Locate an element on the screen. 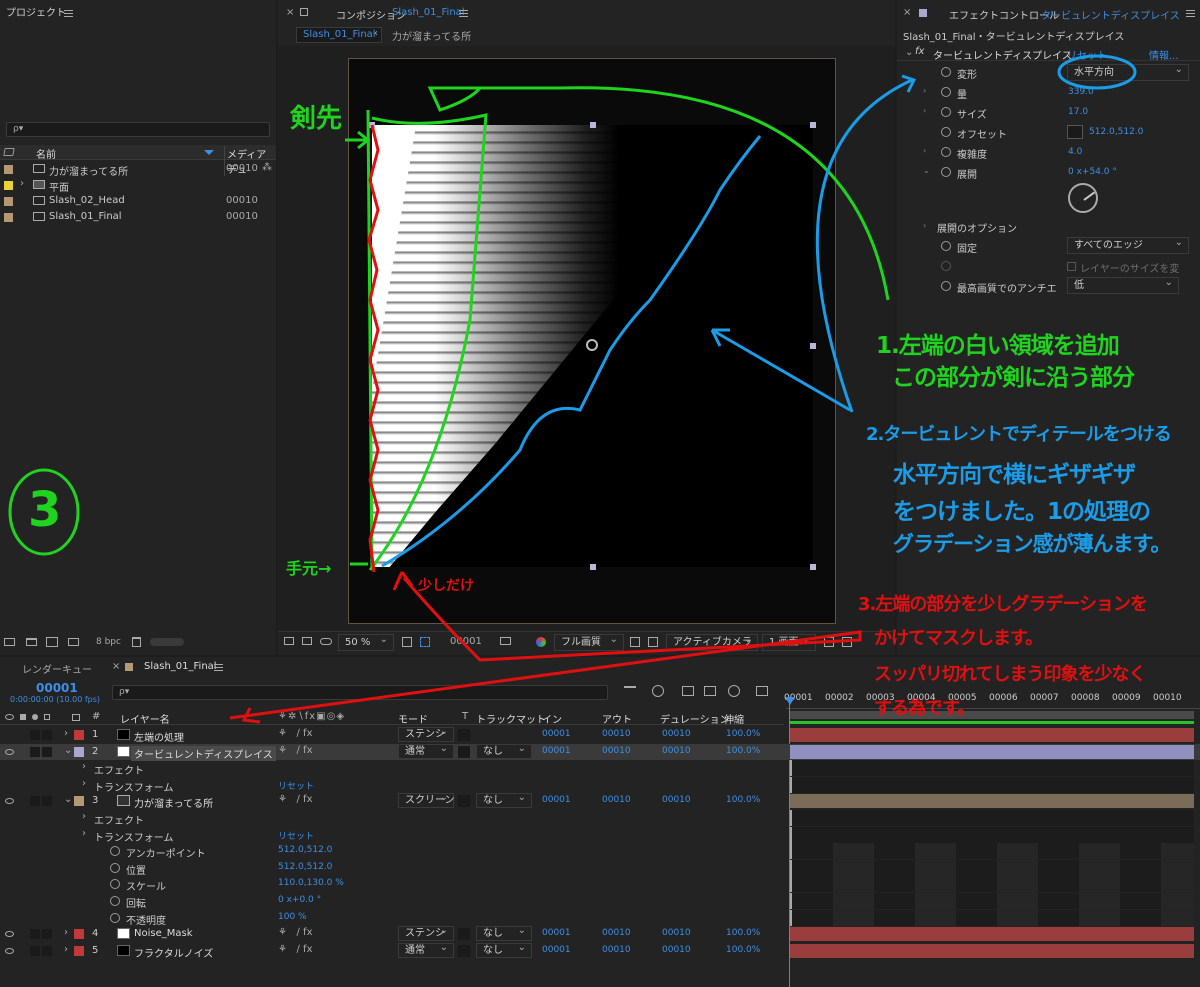  mask-visibility-icon is located at coordinates (326, 641).